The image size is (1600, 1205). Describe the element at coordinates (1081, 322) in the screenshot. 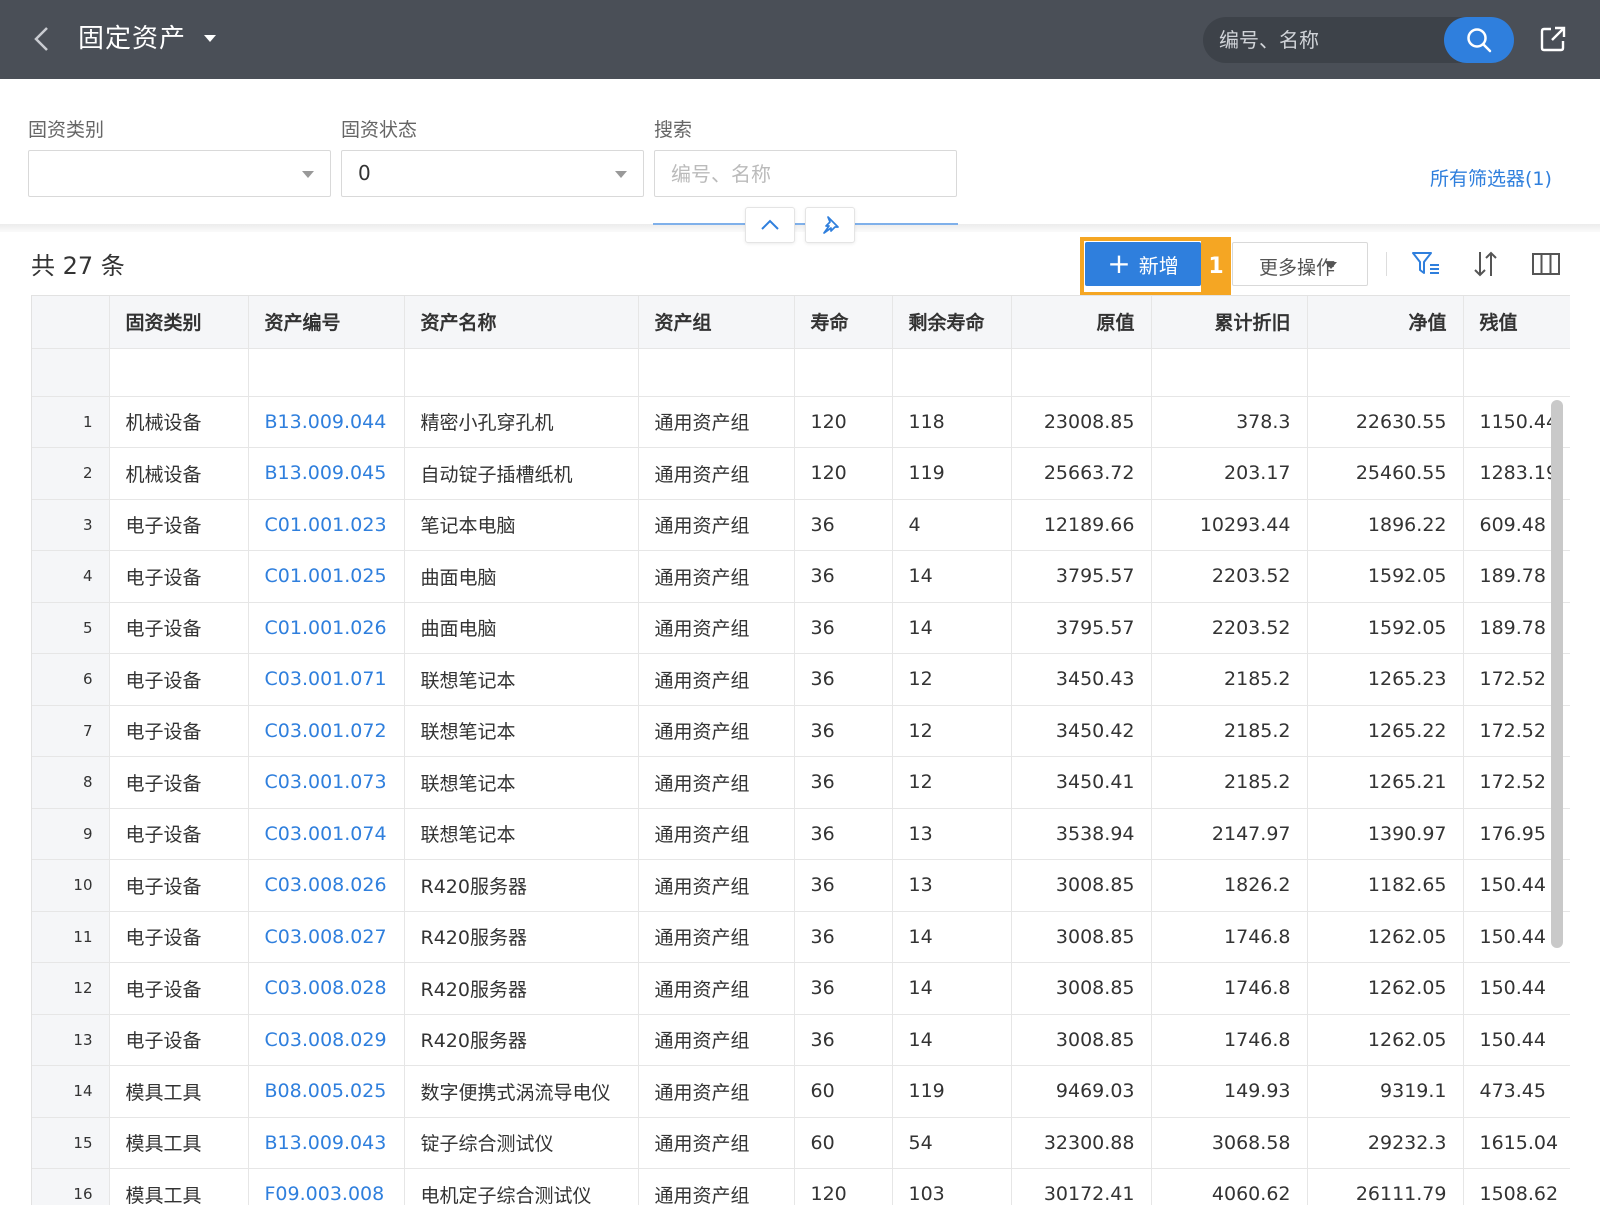

I see `column-header: 原值` at that location.